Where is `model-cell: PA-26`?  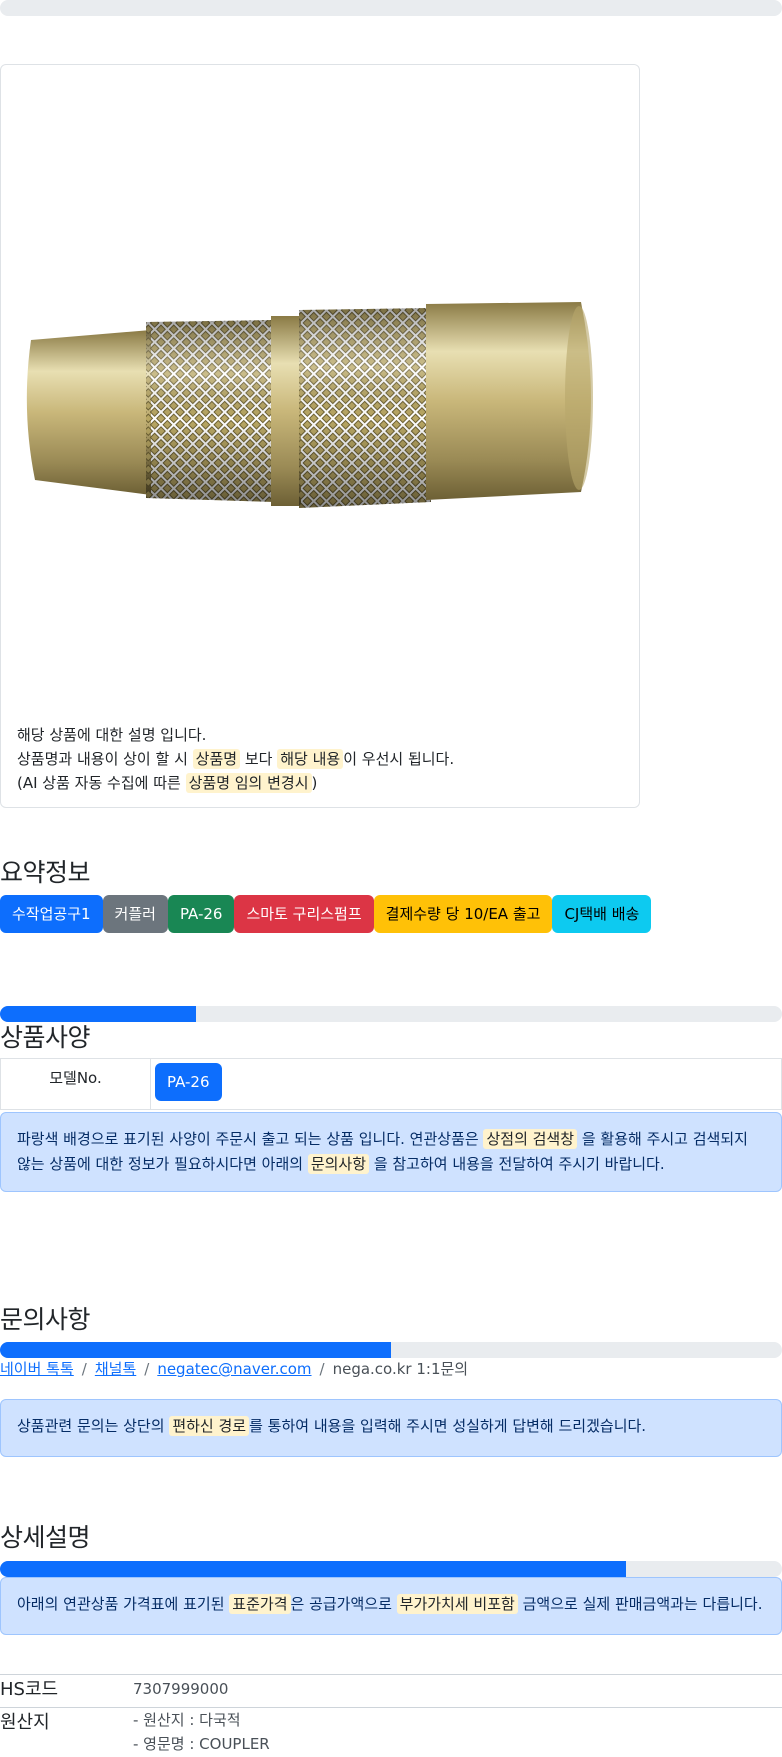 model-cell: PA-26 is located at coordinates (466, 1084).